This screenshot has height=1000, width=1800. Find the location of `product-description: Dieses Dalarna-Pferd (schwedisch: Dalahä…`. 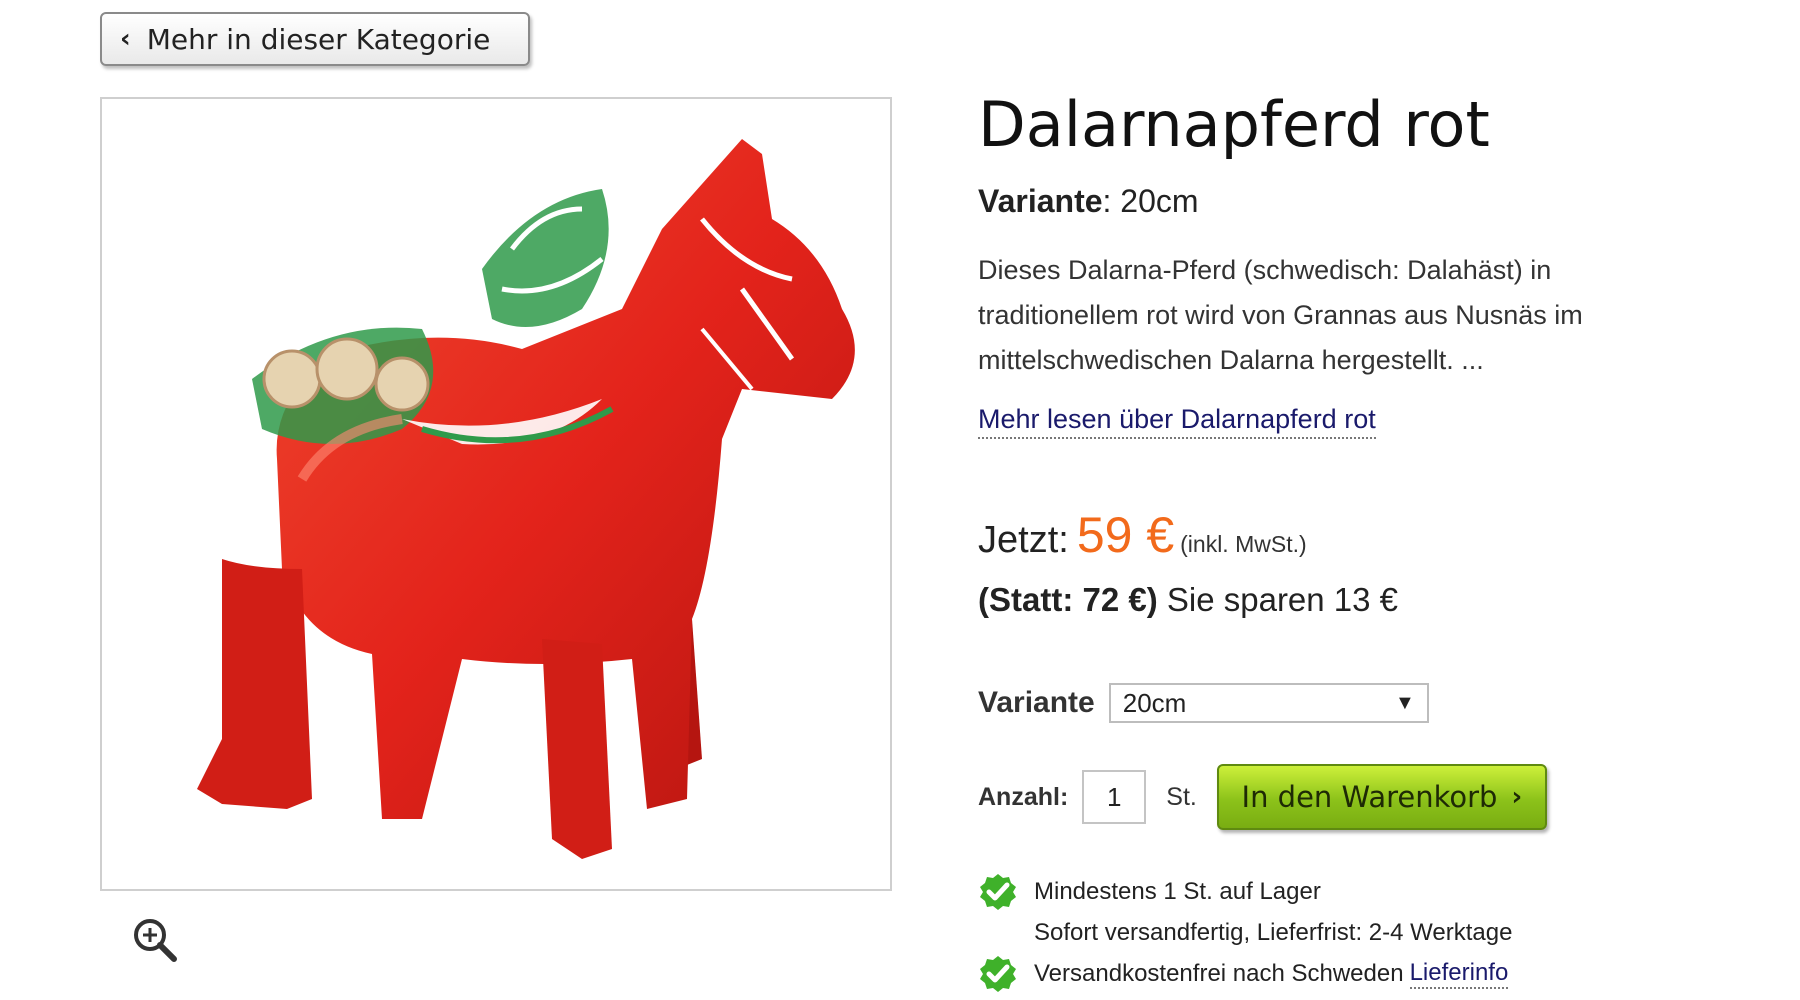

product-description: Dieses Dalarna-Pferd (schwedisch: Dalahä… is located at coordinates (1280, 315).